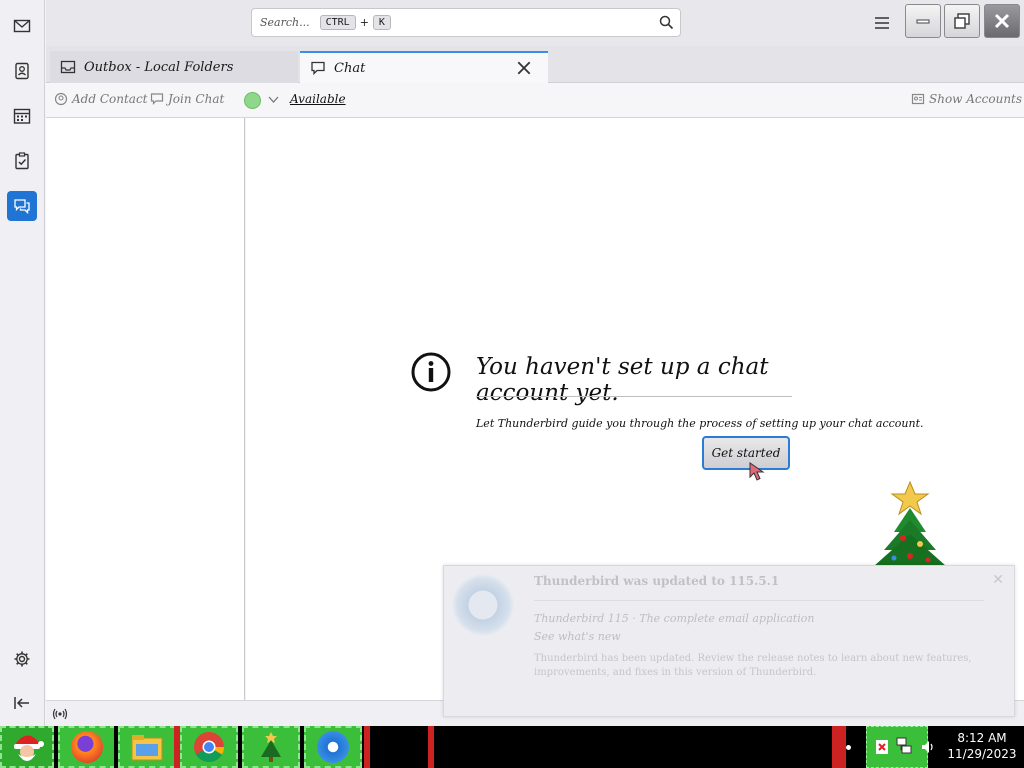 The width and height of the screenshot is (1024, 768). Describe the element at coordinates (622, 380) in the screenshot. I see `empty-state-title: You haven't set up a chat account yet.` at that location.